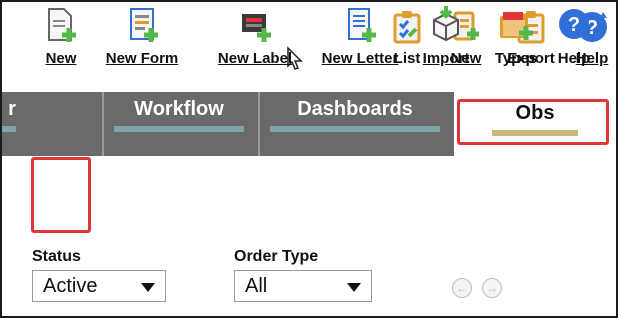 Image resolution: width=618 pixels, height=318 pixels. I want to click on order-type-label: Order Type, so click(276, 256).